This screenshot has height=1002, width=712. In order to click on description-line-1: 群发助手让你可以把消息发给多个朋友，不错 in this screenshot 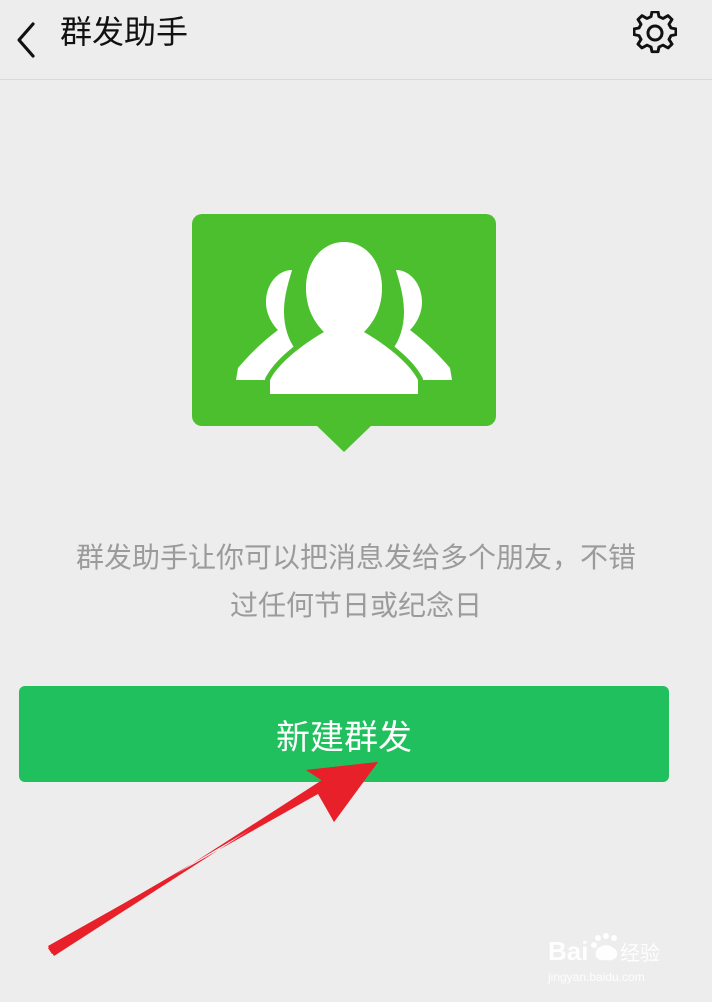, I will do `click(355, 557)`.